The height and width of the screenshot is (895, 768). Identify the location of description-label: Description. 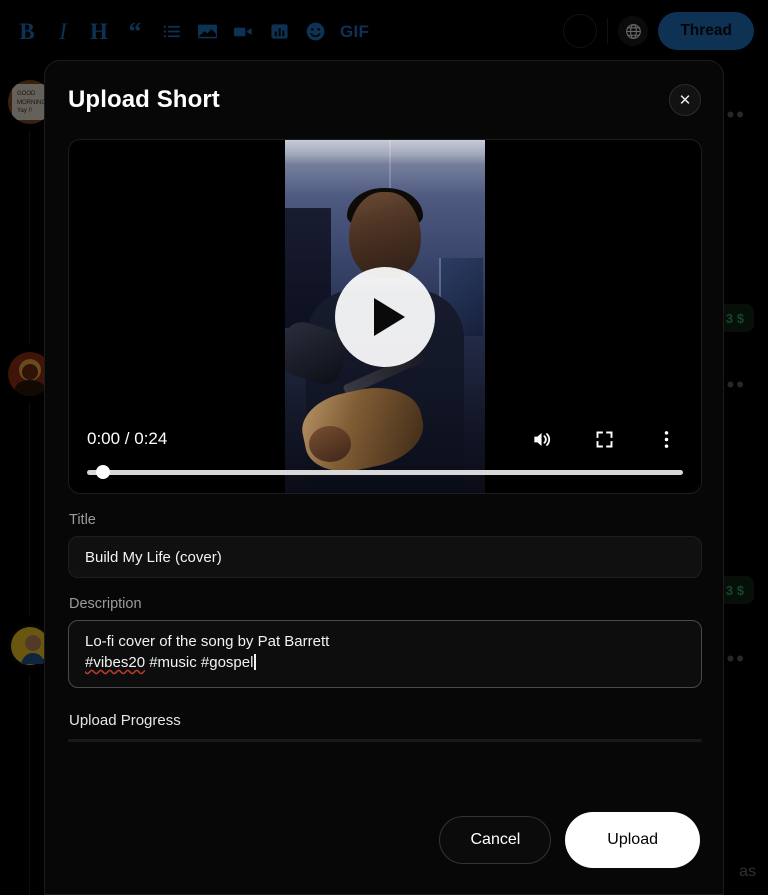
(105, 604).